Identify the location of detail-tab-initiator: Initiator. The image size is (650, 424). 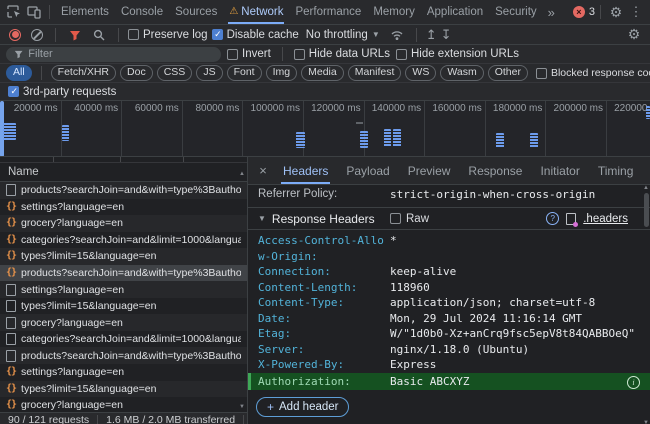
(559, 170).